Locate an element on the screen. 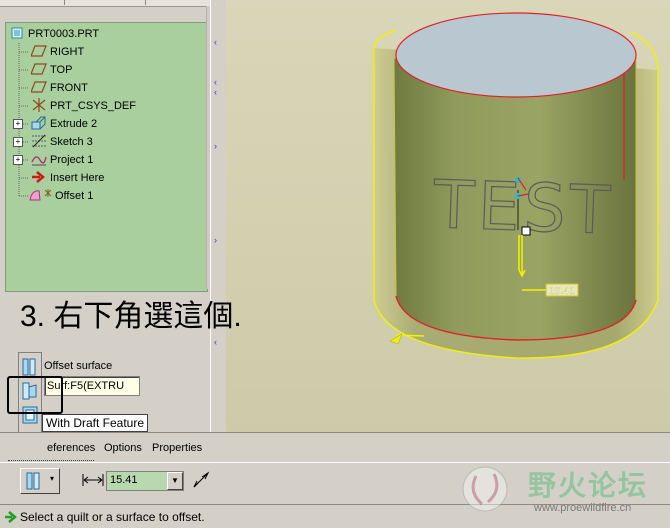  tree-item-top-plane: TOP is located at coordinates (106, 70).